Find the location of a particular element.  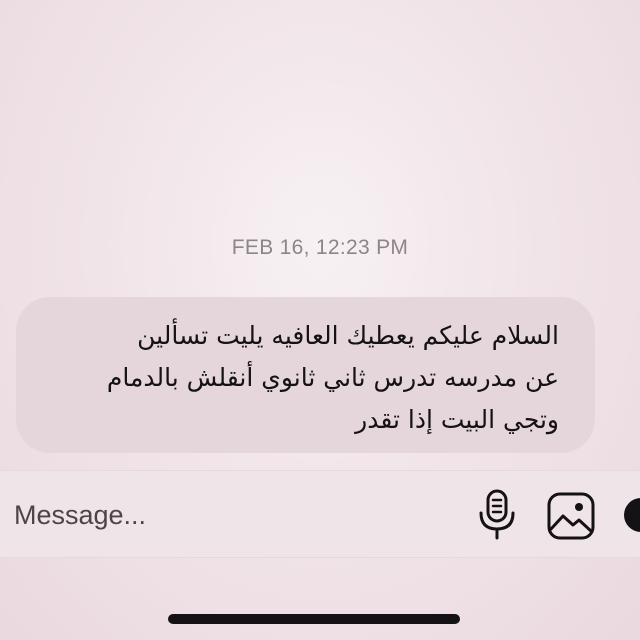

message-line-3: وتجي البيت إذا تقدر is located at coordinates (457, 419).